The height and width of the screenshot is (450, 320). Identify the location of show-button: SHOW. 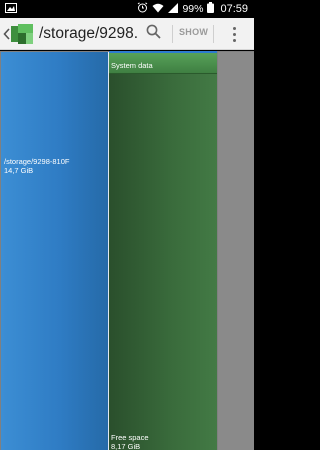
(193, 32).